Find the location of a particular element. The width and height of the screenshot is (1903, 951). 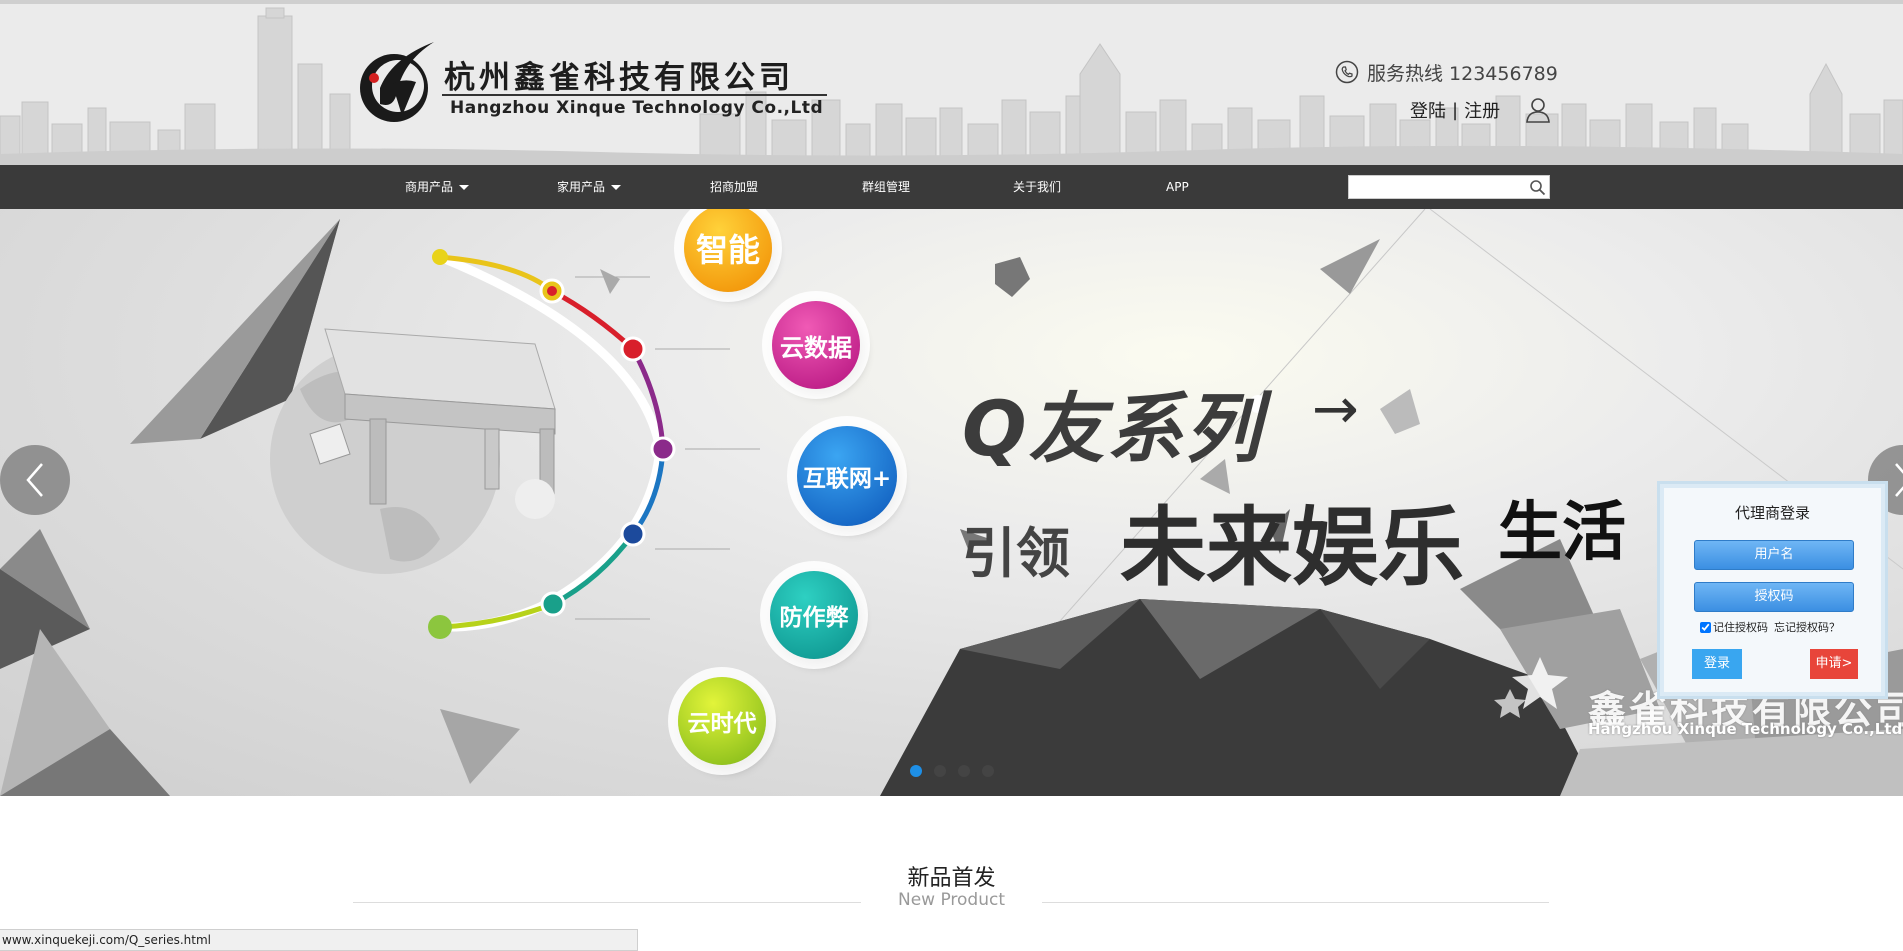

agent-login-inner: 代理商登录 用户名 授权码 记住授权码 忘记授权码？ 登录 申请> is located at coordinates (1772, 590).